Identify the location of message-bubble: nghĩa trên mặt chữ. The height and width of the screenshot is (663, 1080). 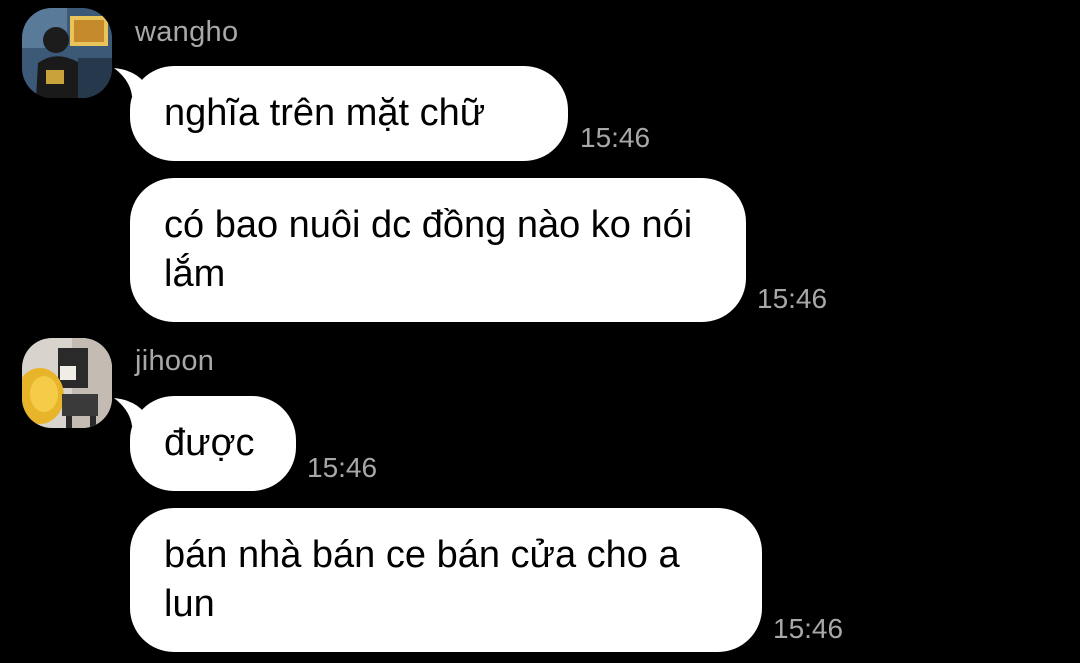
(349, 113).